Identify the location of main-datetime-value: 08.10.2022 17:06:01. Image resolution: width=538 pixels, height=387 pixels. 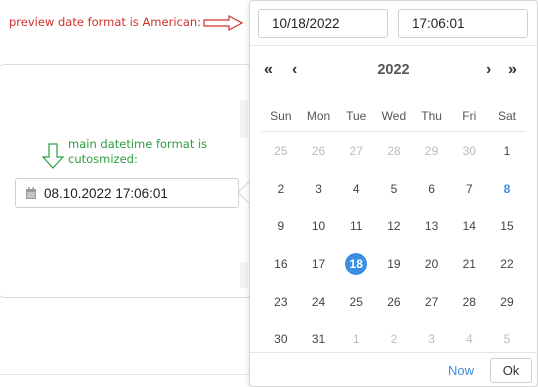
(106, 193).